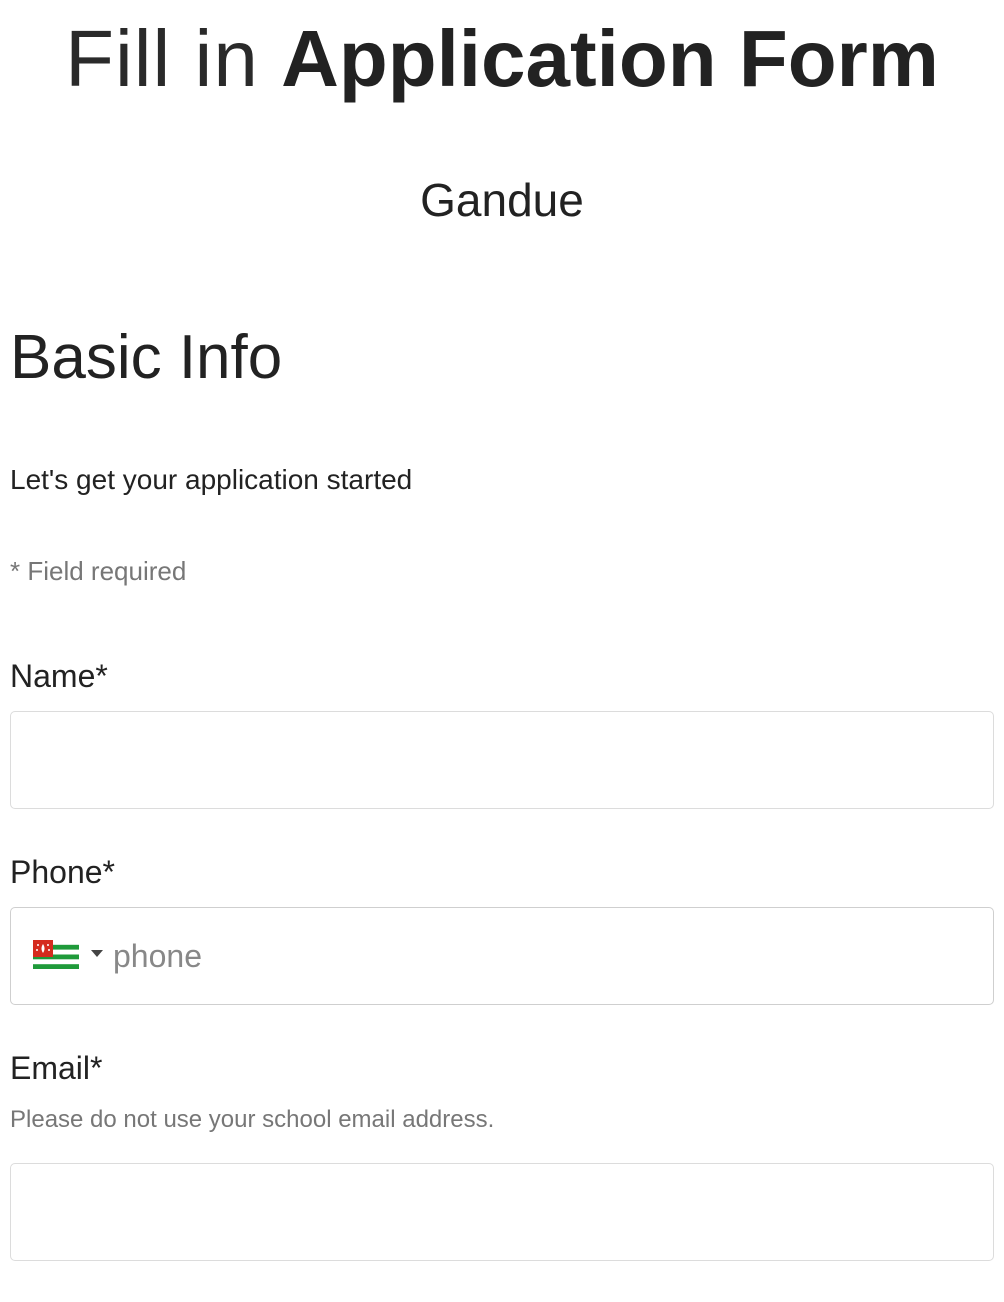  Describe the element at coordinates (502, 200) in the screenshot. I see `organization-name: Gandue` at that location.